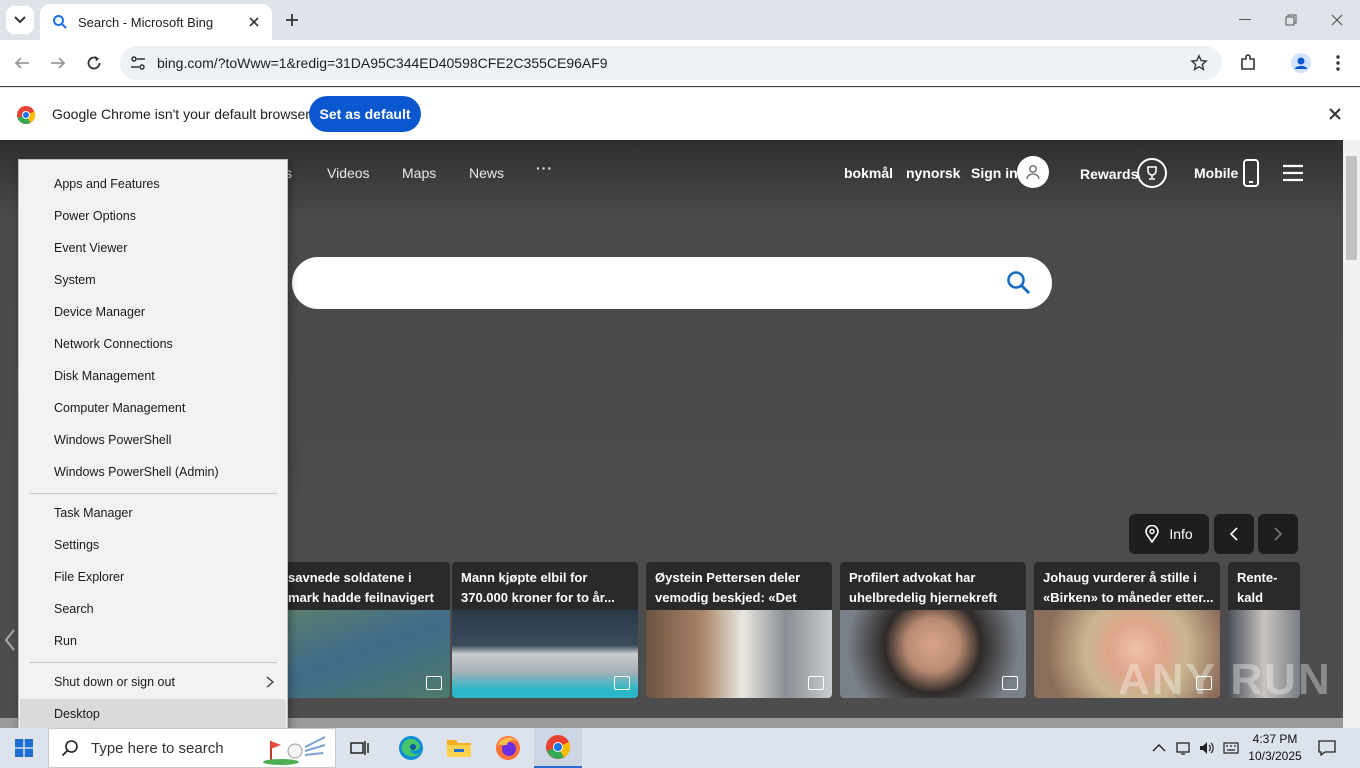 This screenshot has height=768, width=1360. I want to click on mobile-link: Mobile, so click(1216, 173).